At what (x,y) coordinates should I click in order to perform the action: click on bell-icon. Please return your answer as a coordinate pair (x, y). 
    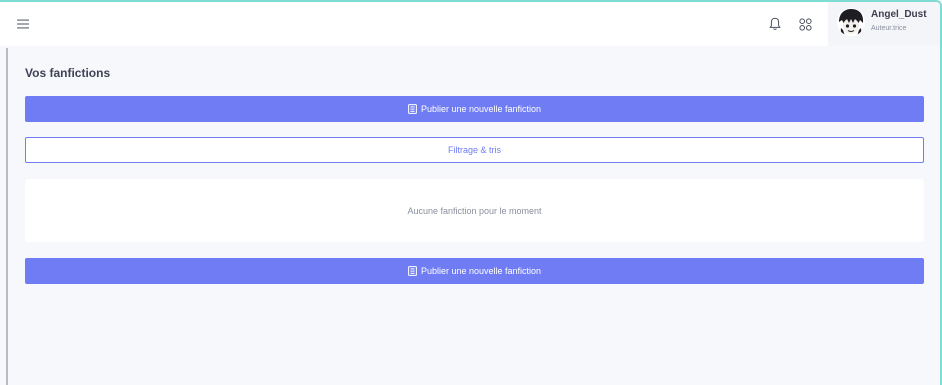
    Looking at the image, I should click on (775, 23).